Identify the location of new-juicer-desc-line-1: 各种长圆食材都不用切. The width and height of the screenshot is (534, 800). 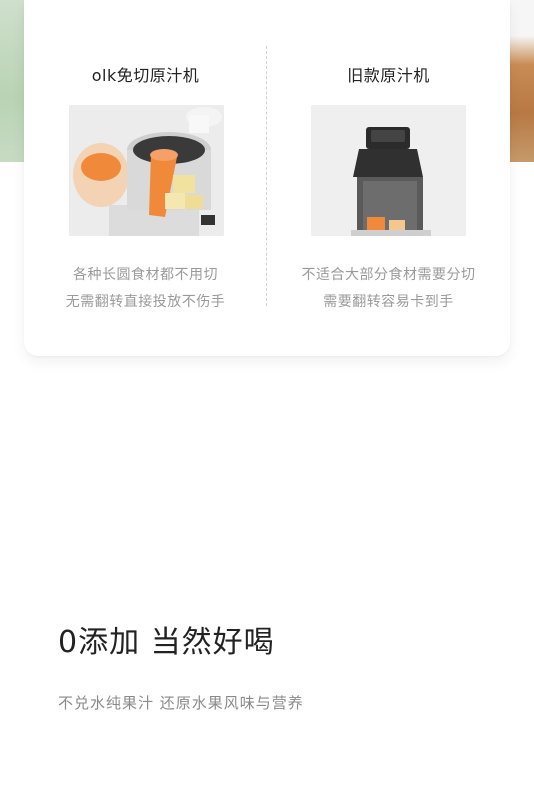
(145, 275).